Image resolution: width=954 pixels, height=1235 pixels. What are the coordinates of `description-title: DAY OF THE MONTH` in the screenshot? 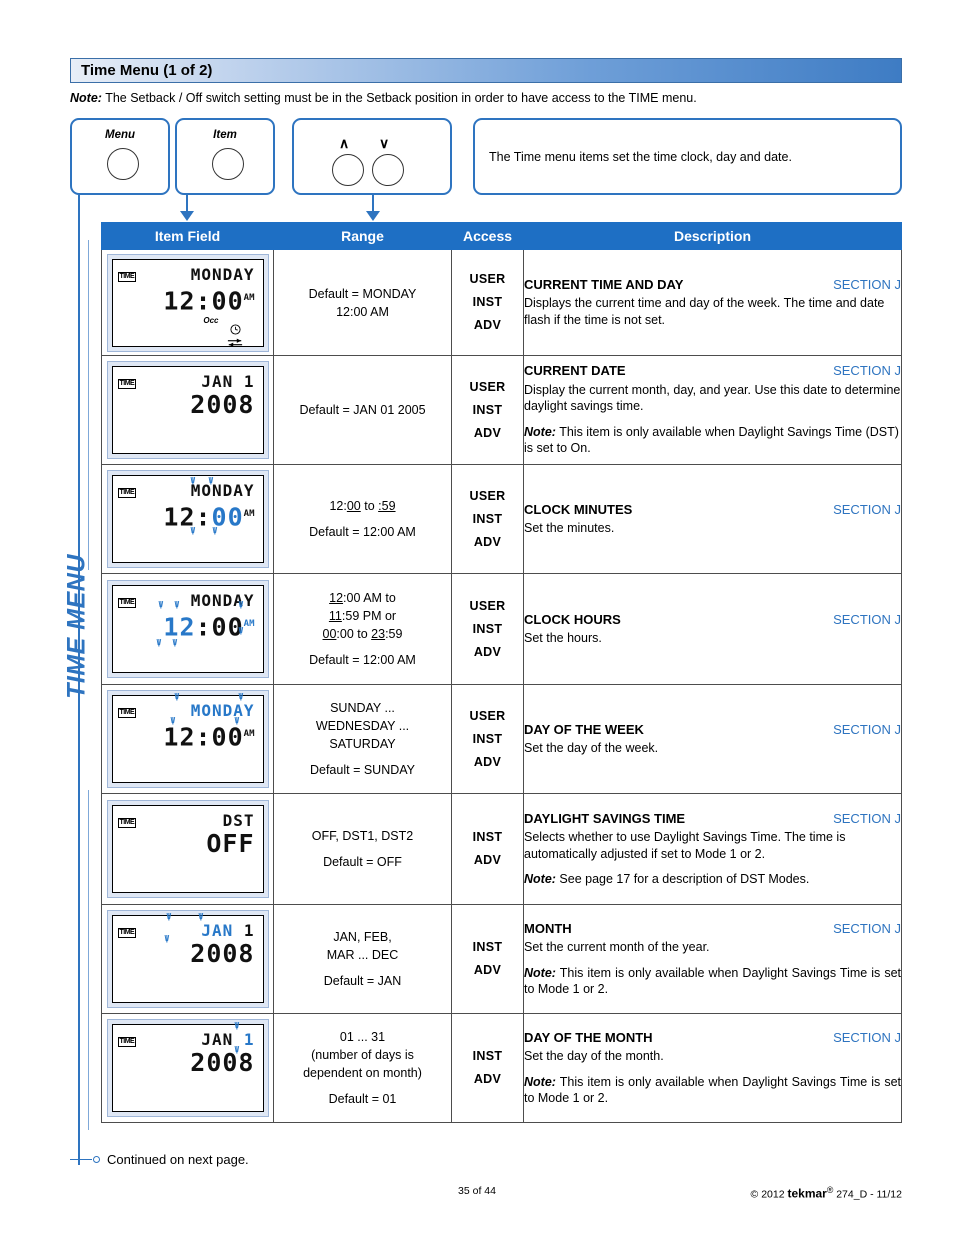 It's located at (588, 1037).